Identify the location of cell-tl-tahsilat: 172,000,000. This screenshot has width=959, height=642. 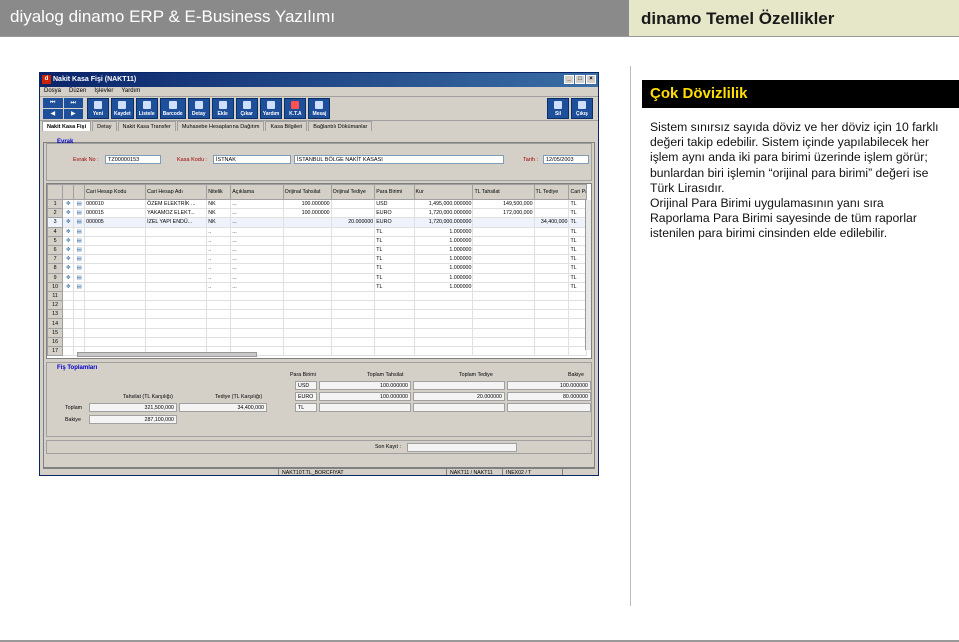
(503, 213).